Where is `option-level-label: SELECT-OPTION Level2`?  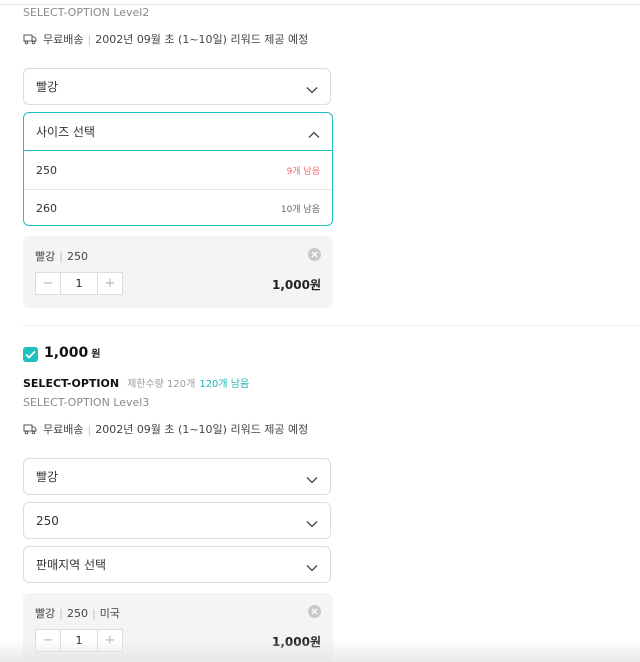 option-level-label: SELECT-OPTION Level2 is located at coordinates (86, 12).